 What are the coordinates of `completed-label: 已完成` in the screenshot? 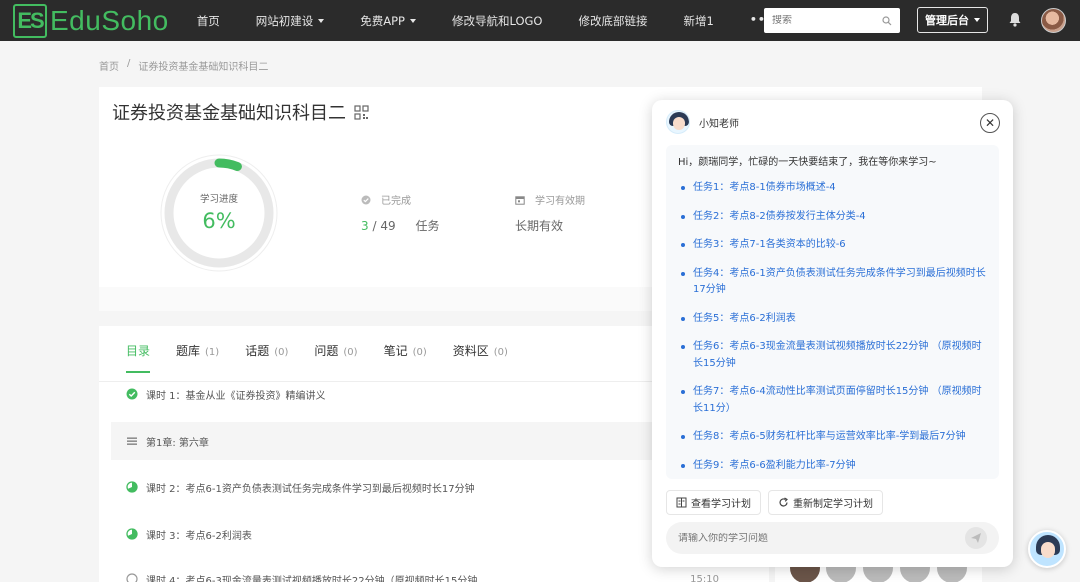 It's located at (396, 201).